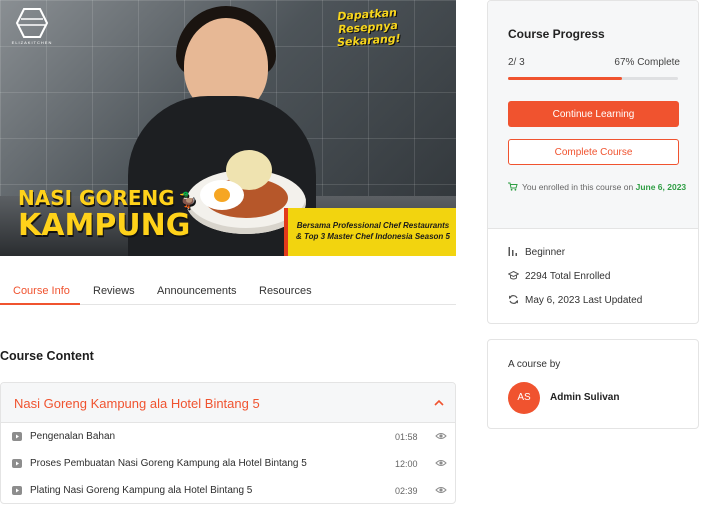 Image resolution: width=702 pixels, height=528 pixels. I want to click on lesson-duration: 01:58, so click(406, 437).